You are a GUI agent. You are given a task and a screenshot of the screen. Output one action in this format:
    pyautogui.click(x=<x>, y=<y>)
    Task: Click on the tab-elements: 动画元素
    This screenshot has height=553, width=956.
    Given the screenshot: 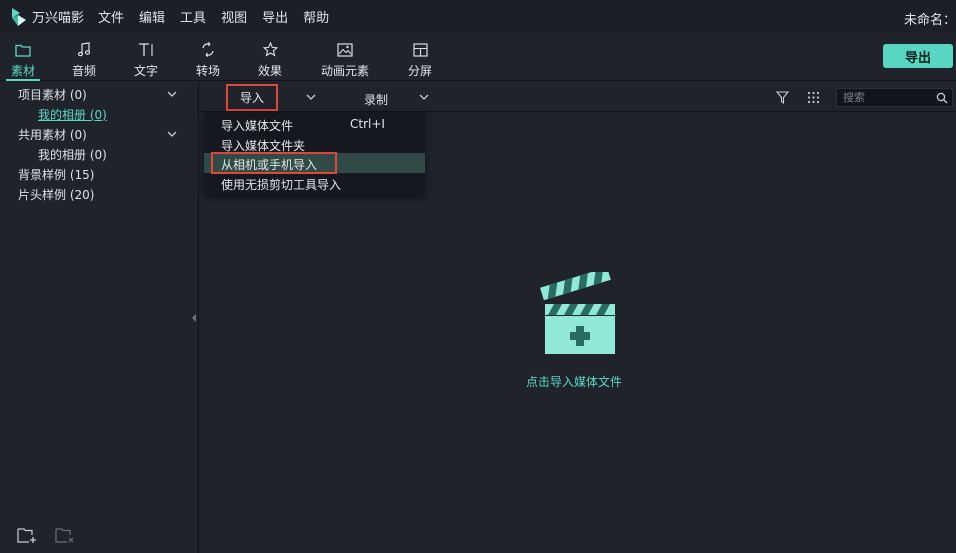 What is the action you would take?
    pyautogui.click(x=345, y=57)
    